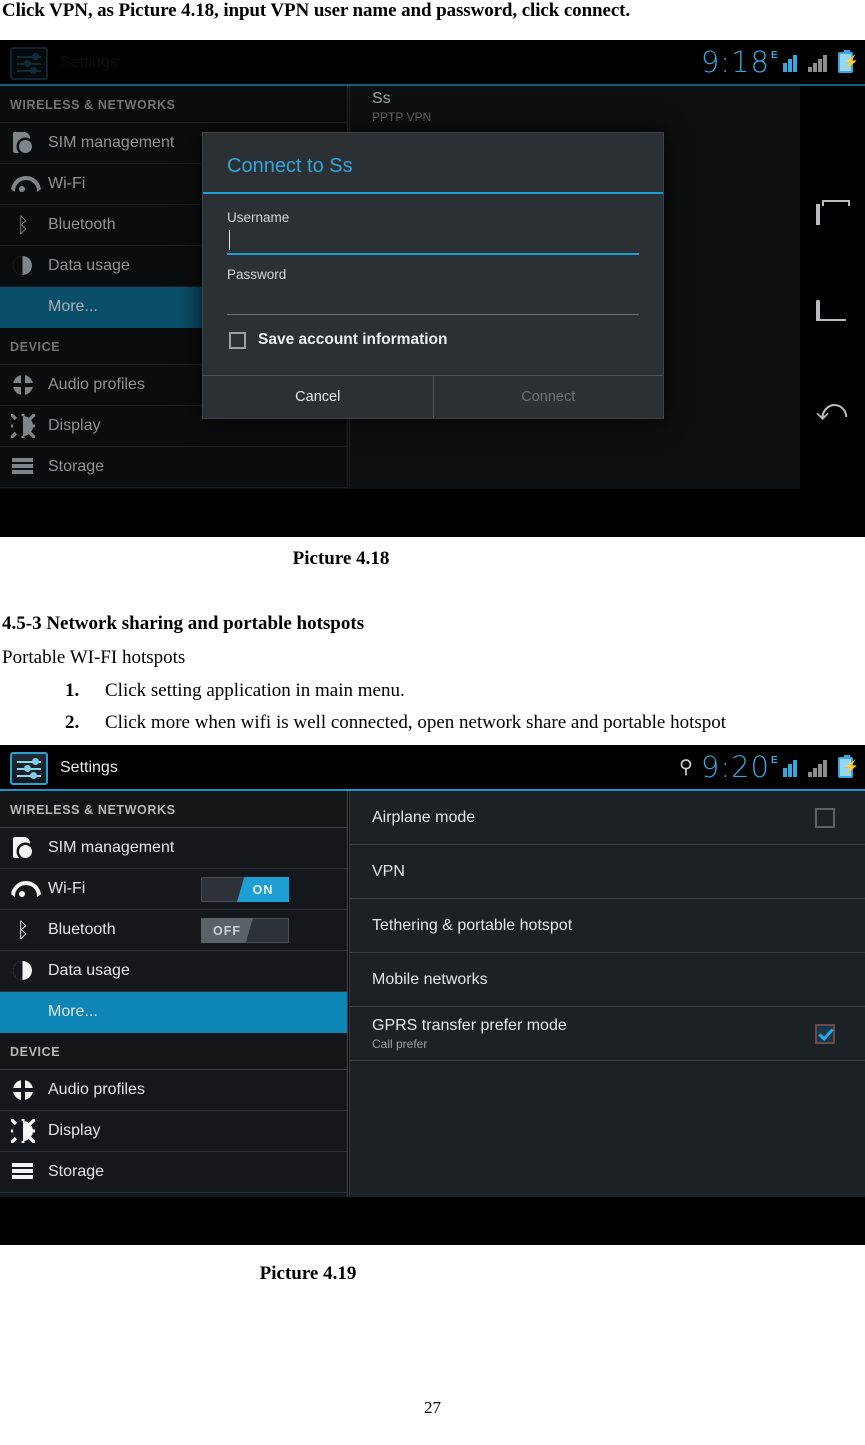  I want to click on panel-row-vpn: VPN, so click(607, 872).